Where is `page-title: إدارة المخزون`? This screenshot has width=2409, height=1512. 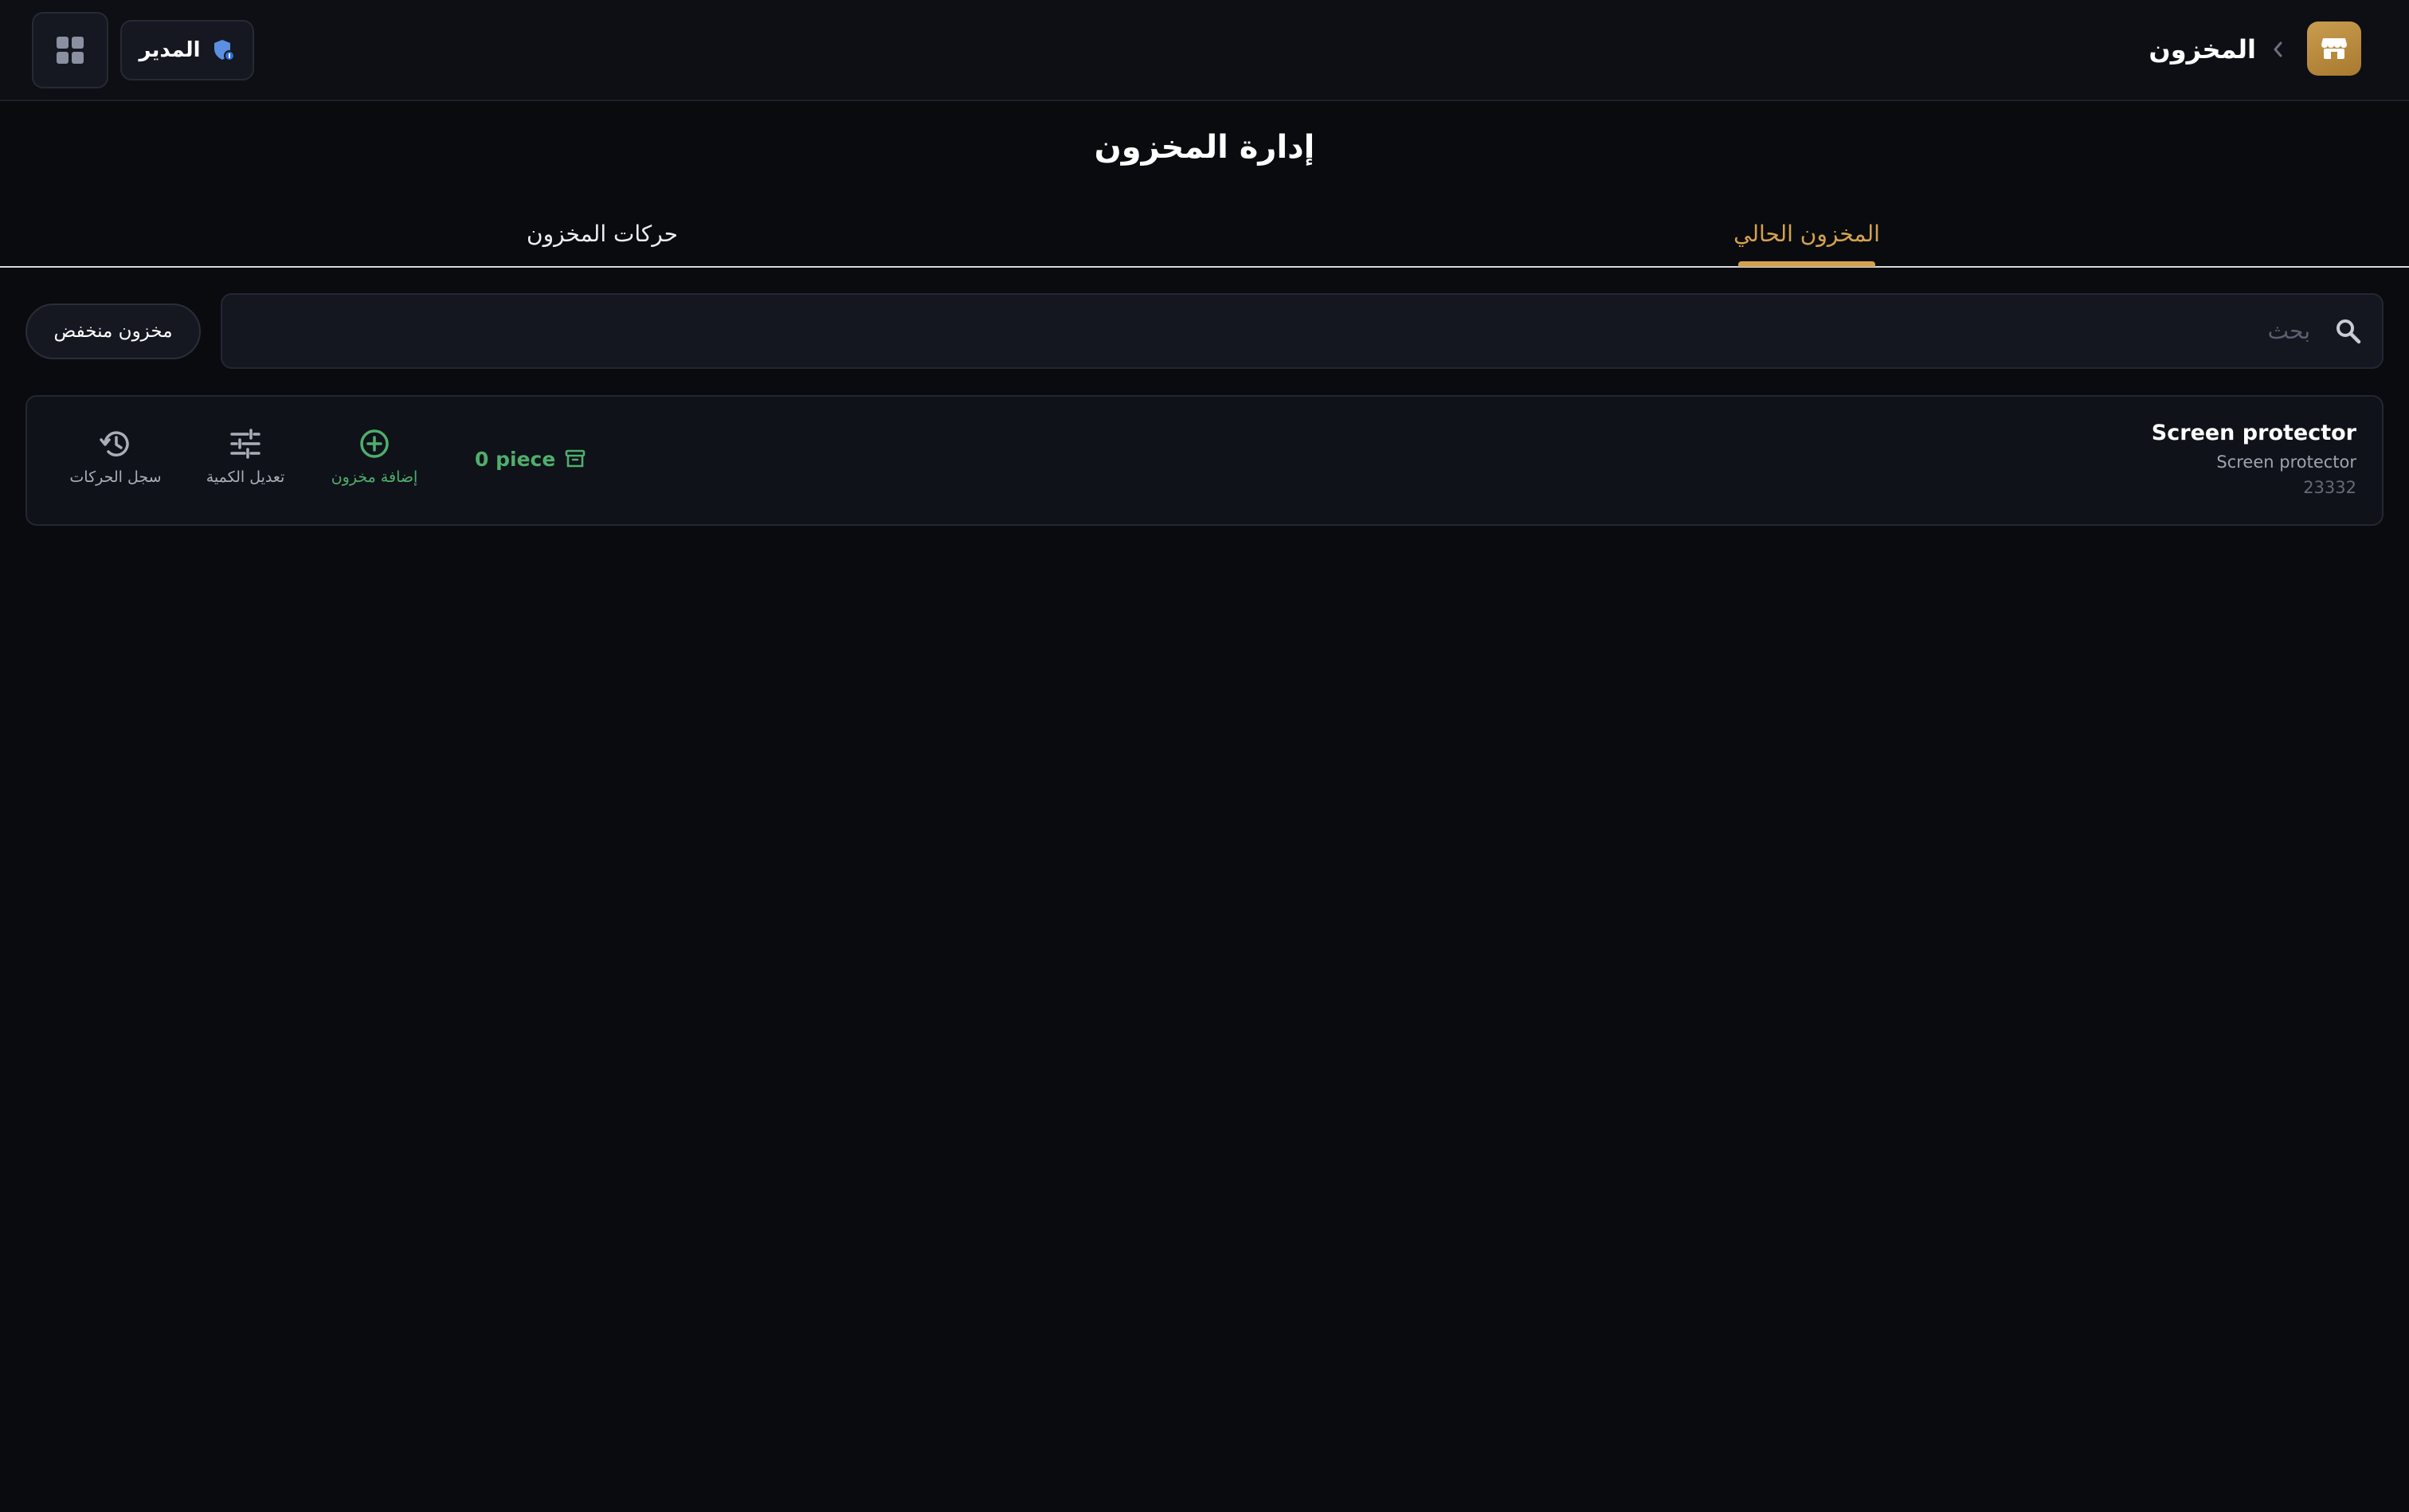 page-title: إدارة المخزون is located at coordinates (1204, 148).